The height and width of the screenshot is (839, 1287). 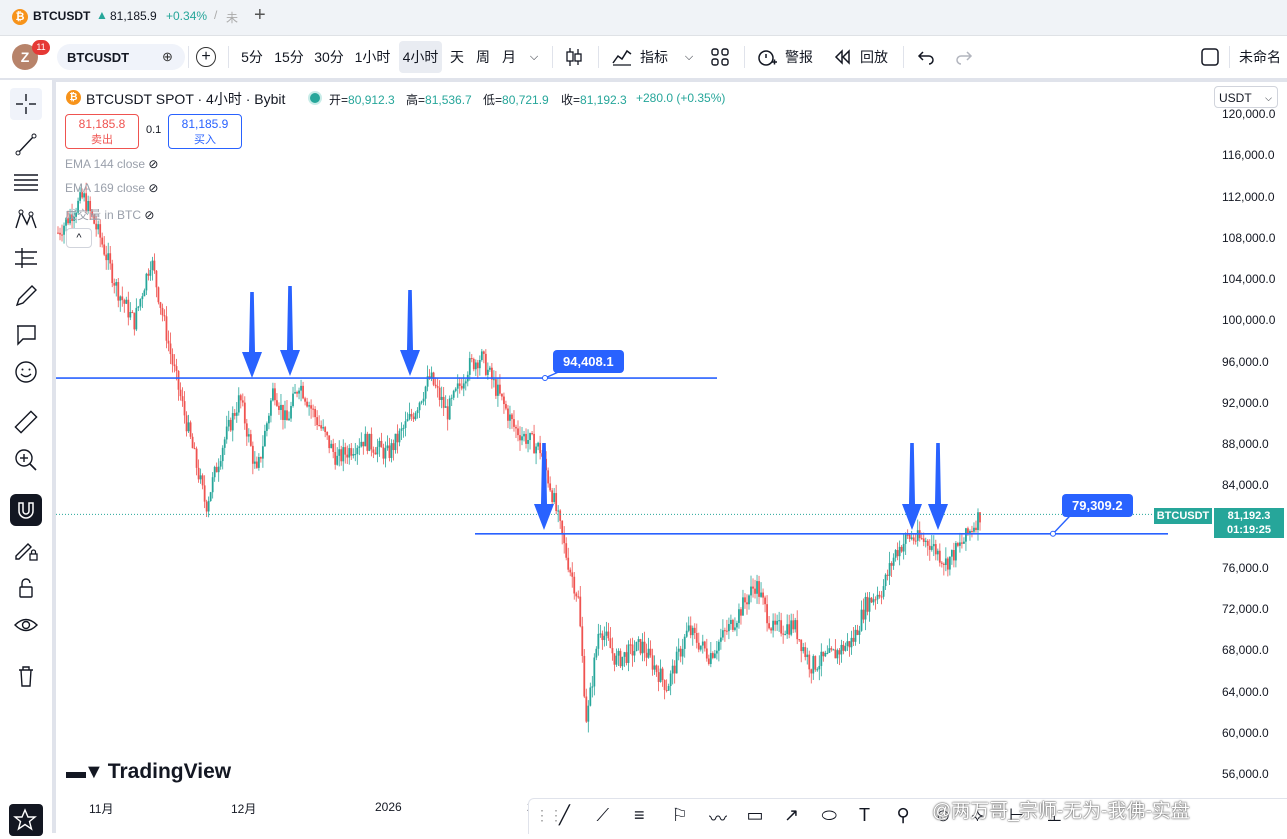 What do you see at coordinates (185, 99) in the screenshot?
I see `legend-title: BTCUSDT SPOT · 4小时 · Bybit` at bounding box center [185, 99].